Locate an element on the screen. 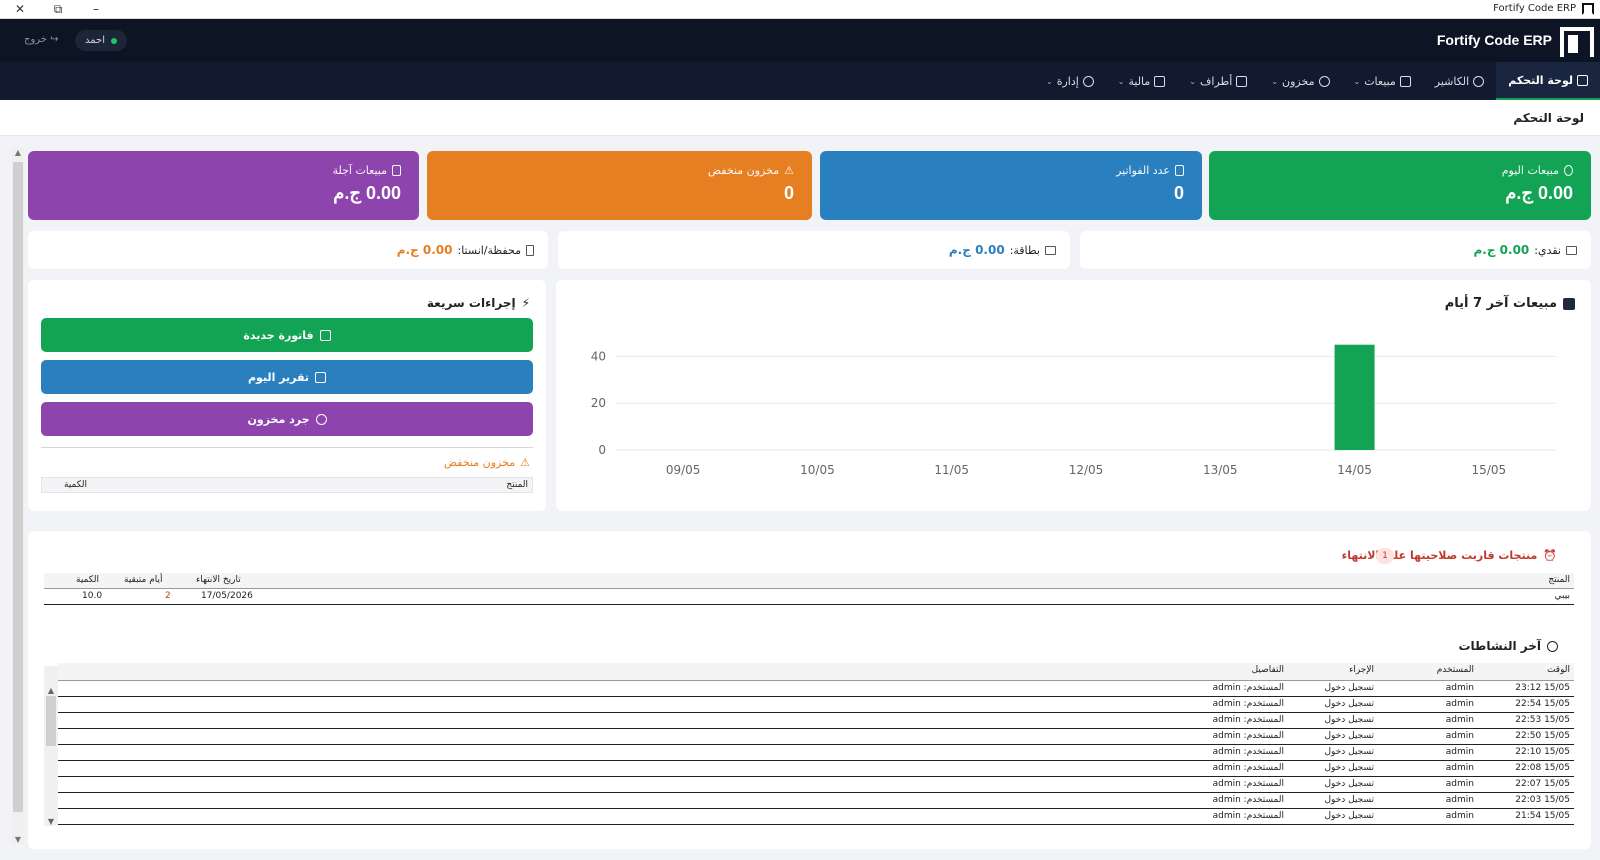 This screenshot has width=1600, height=860. cash-icon is located at coordinates (1571, 250).